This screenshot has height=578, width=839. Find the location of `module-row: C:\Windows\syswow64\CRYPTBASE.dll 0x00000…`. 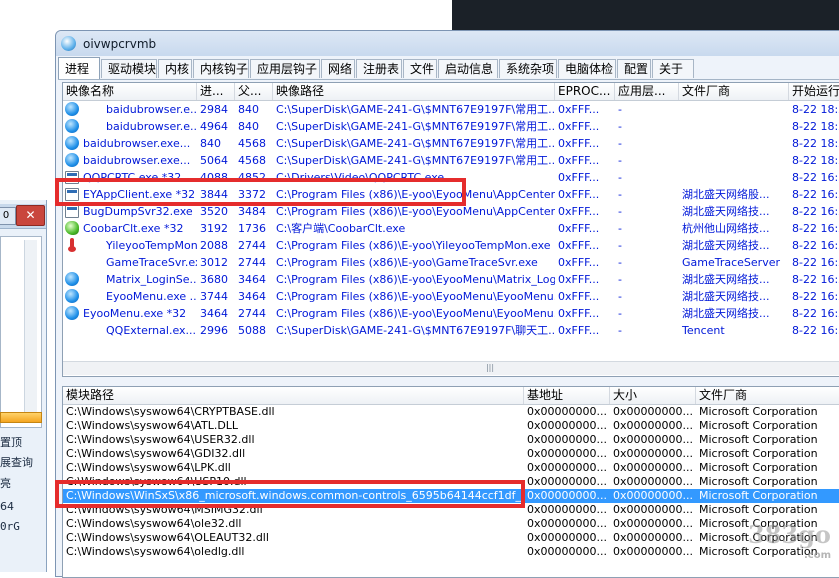

module-row: C:\Windows\syswow64\CRYPTBASE.dll 0x00000… is located at coordinates (451, 412).